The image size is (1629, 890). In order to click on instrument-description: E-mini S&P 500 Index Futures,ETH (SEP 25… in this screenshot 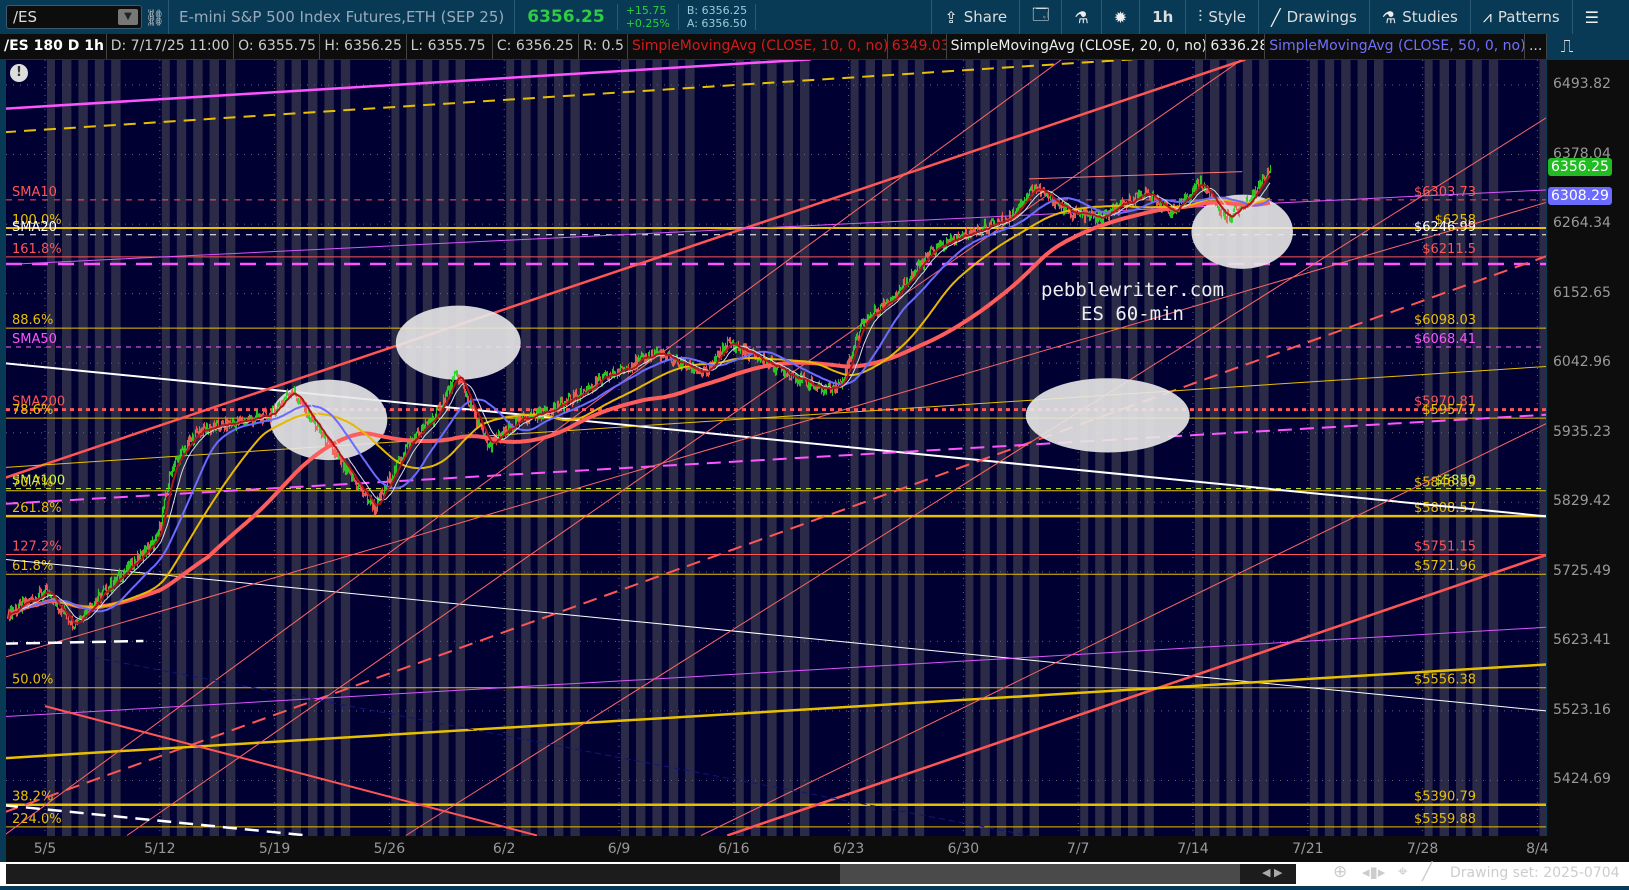, I will do `click(341, 17)`.